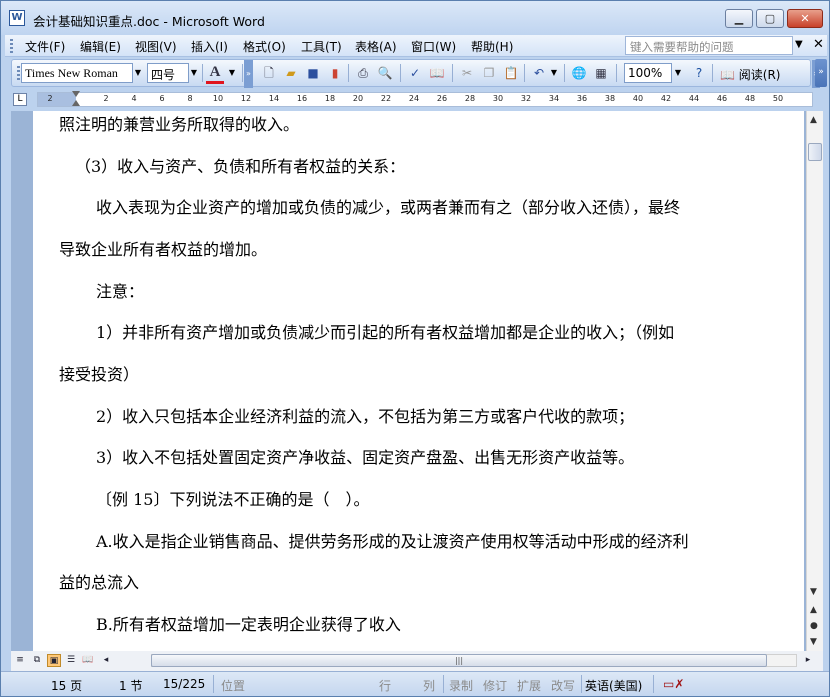 The width and height of the screenshot is (830, 697). I want to click on ruler-tick: 24, so click(414, 98).